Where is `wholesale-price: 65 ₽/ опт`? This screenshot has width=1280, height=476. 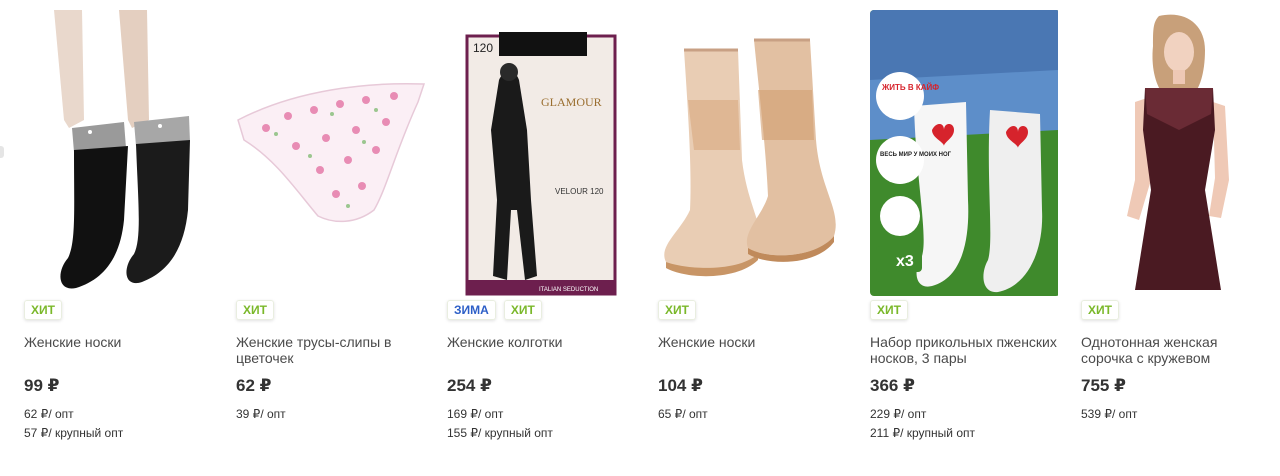 wholesale-price: 65 ₽/ опт is located at coordinates (683, 414).